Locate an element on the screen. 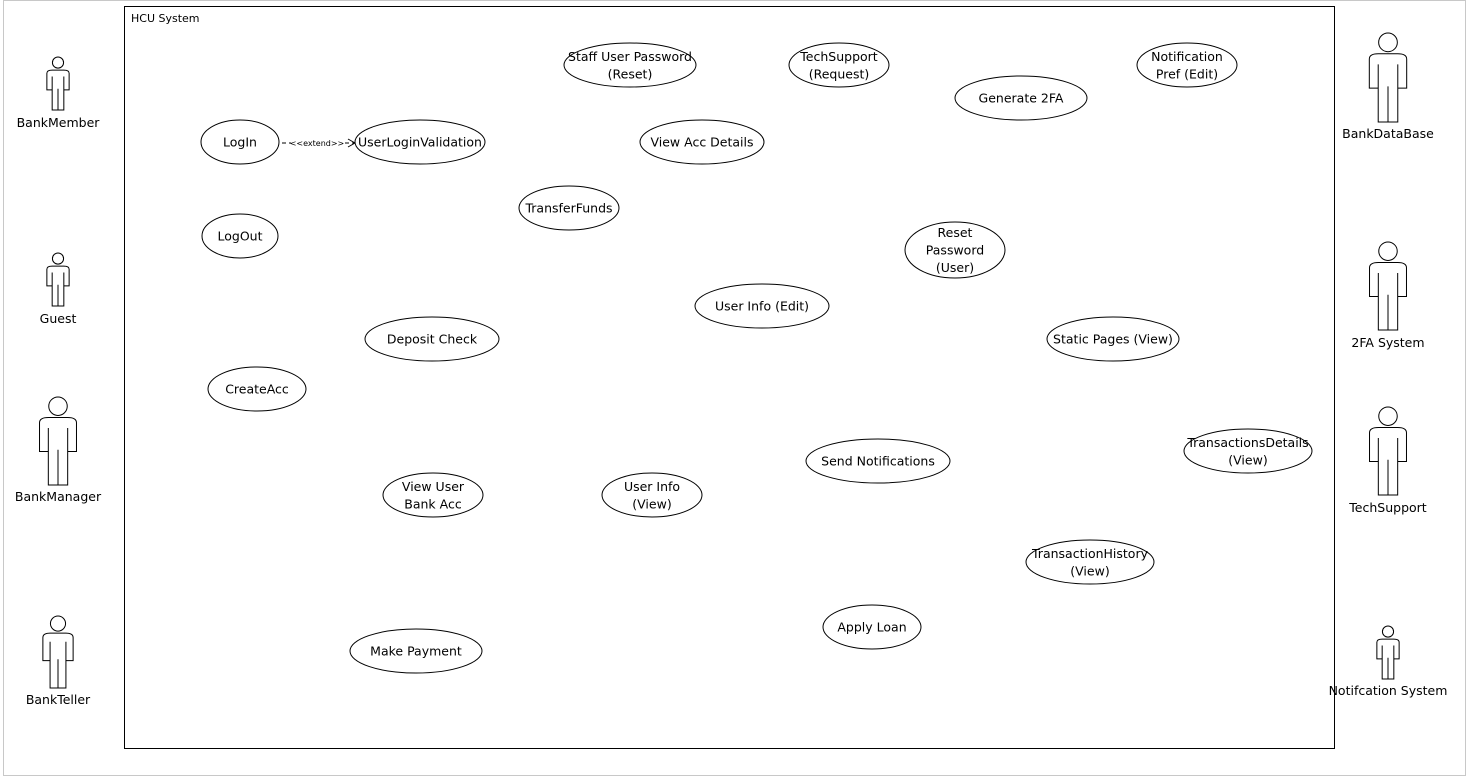 The height and width of the screenshot is (777, 1469). extend-label: <<extend>> is located at coordinates (317, 143).